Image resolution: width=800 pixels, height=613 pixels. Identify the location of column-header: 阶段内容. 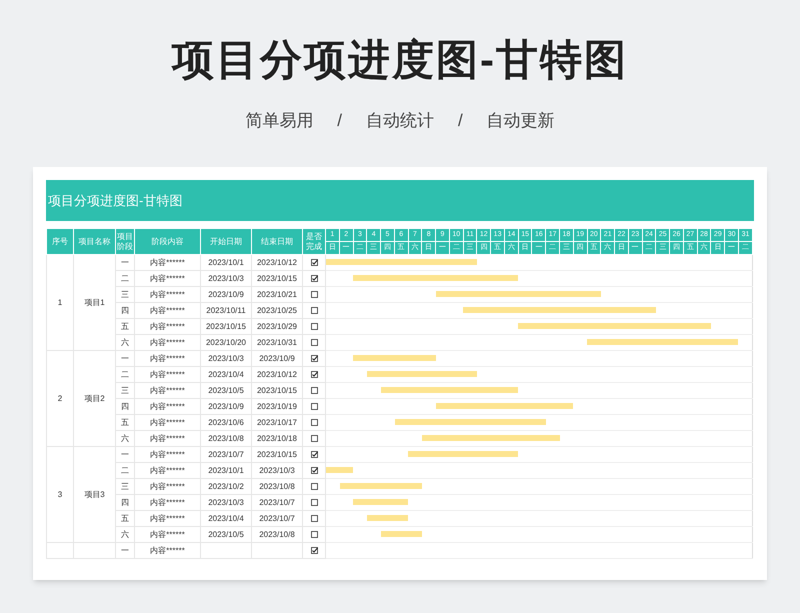
(167, 241).